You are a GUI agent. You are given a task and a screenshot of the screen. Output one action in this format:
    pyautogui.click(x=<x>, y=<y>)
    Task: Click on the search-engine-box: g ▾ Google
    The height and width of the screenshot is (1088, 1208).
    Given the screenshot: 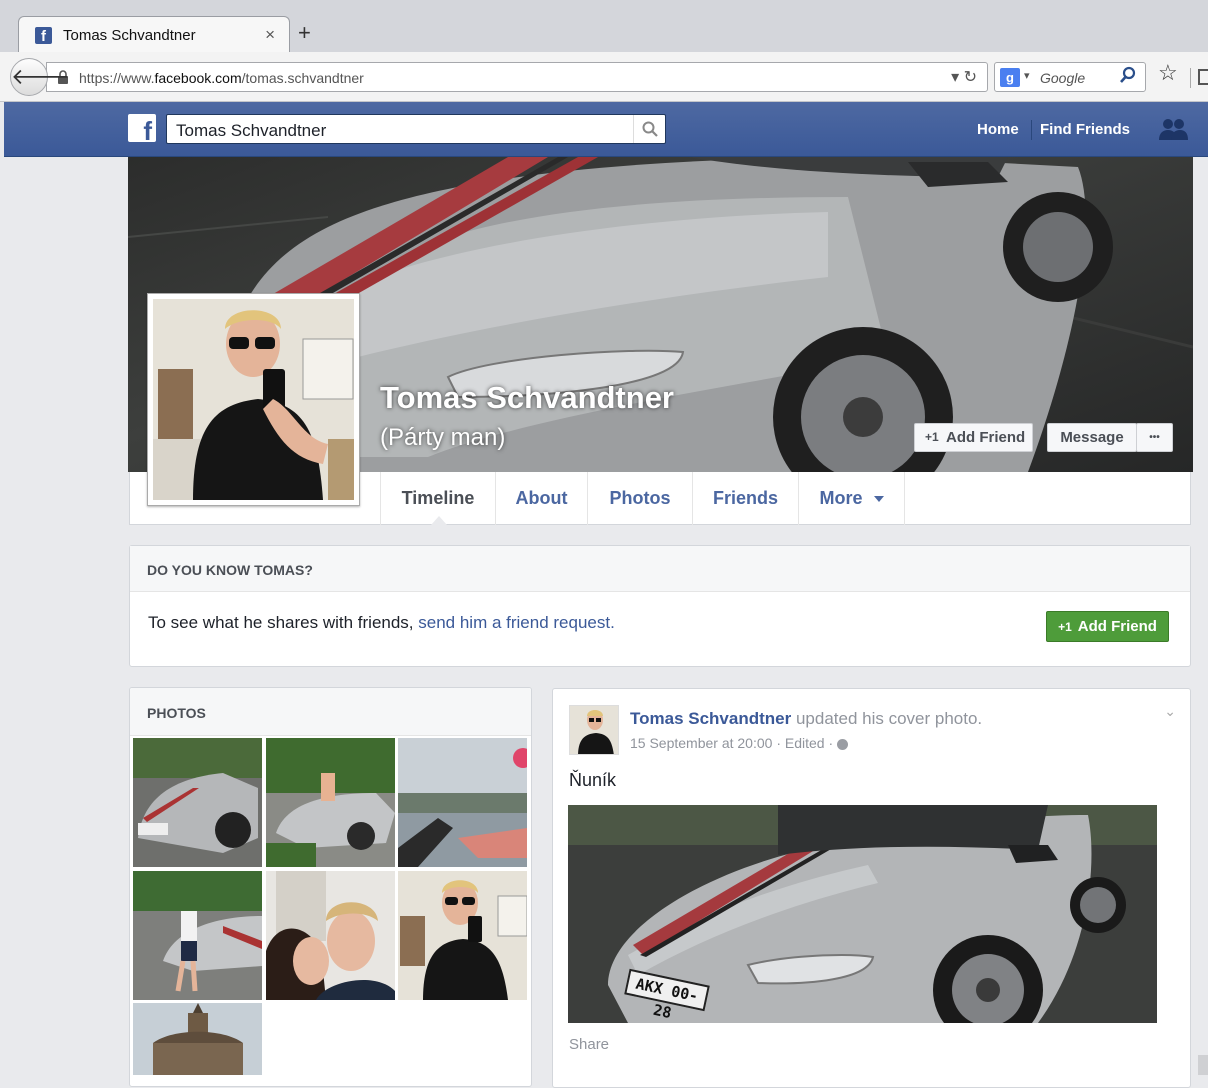 What is the action you would take?
    pyautogui.click(x=1070, y=77)
    